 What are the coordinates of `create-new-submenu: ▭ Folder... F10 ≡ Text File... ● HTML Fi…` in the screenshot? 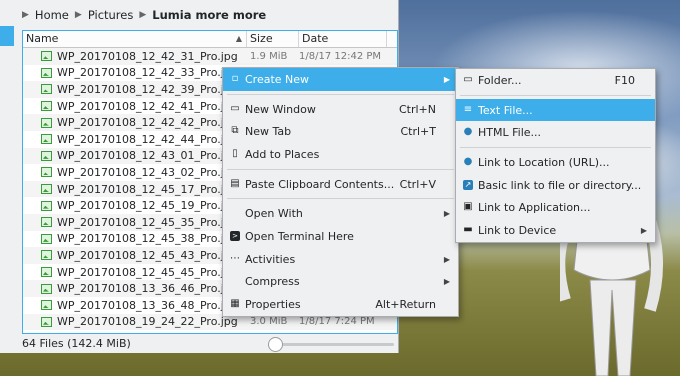 It's located at (555, 155).